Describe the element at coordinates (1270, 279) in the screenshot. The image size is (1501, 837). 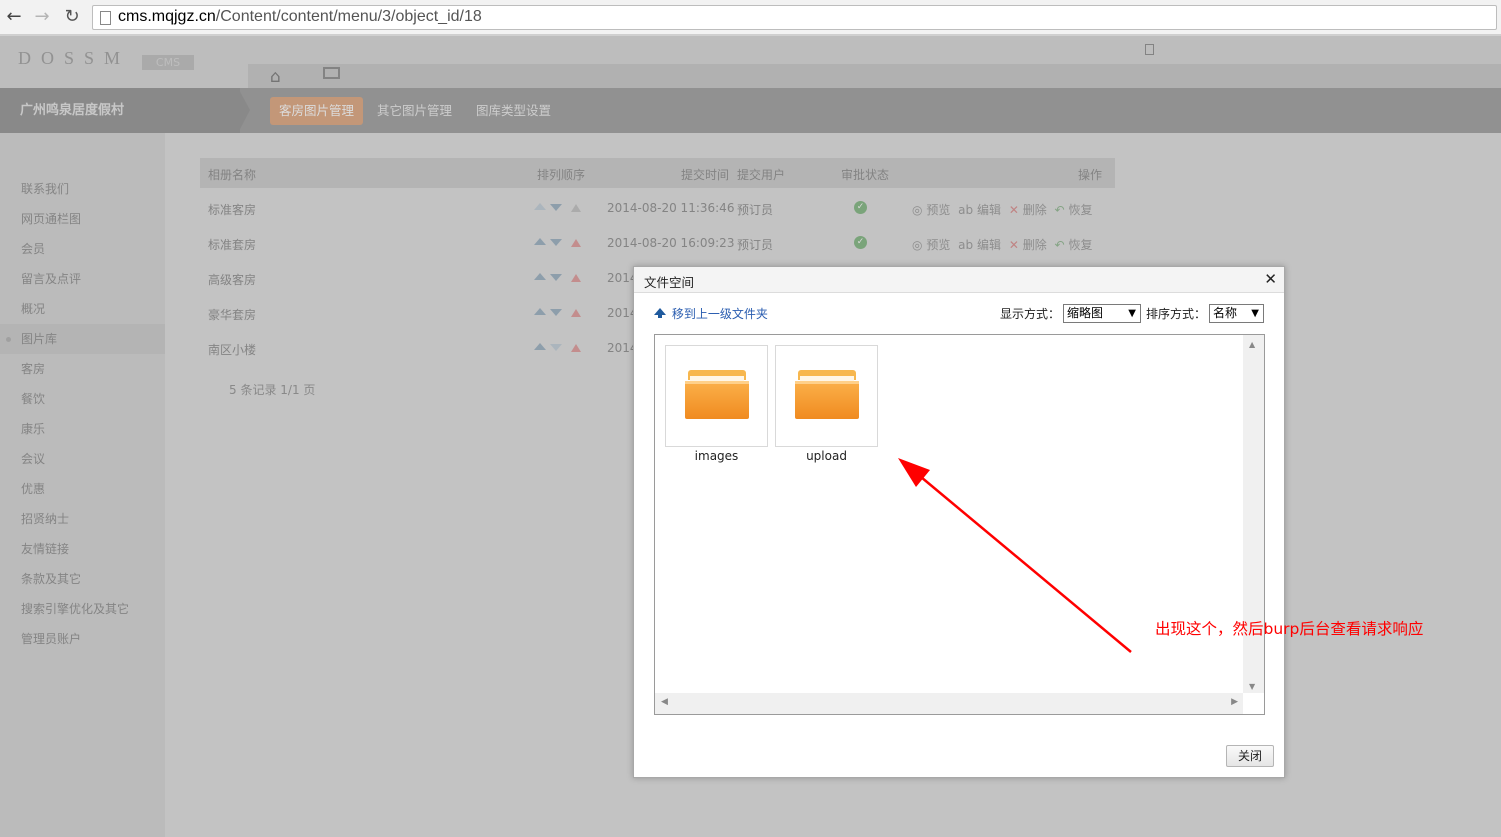
I see `close-icon: ✕` at that location.